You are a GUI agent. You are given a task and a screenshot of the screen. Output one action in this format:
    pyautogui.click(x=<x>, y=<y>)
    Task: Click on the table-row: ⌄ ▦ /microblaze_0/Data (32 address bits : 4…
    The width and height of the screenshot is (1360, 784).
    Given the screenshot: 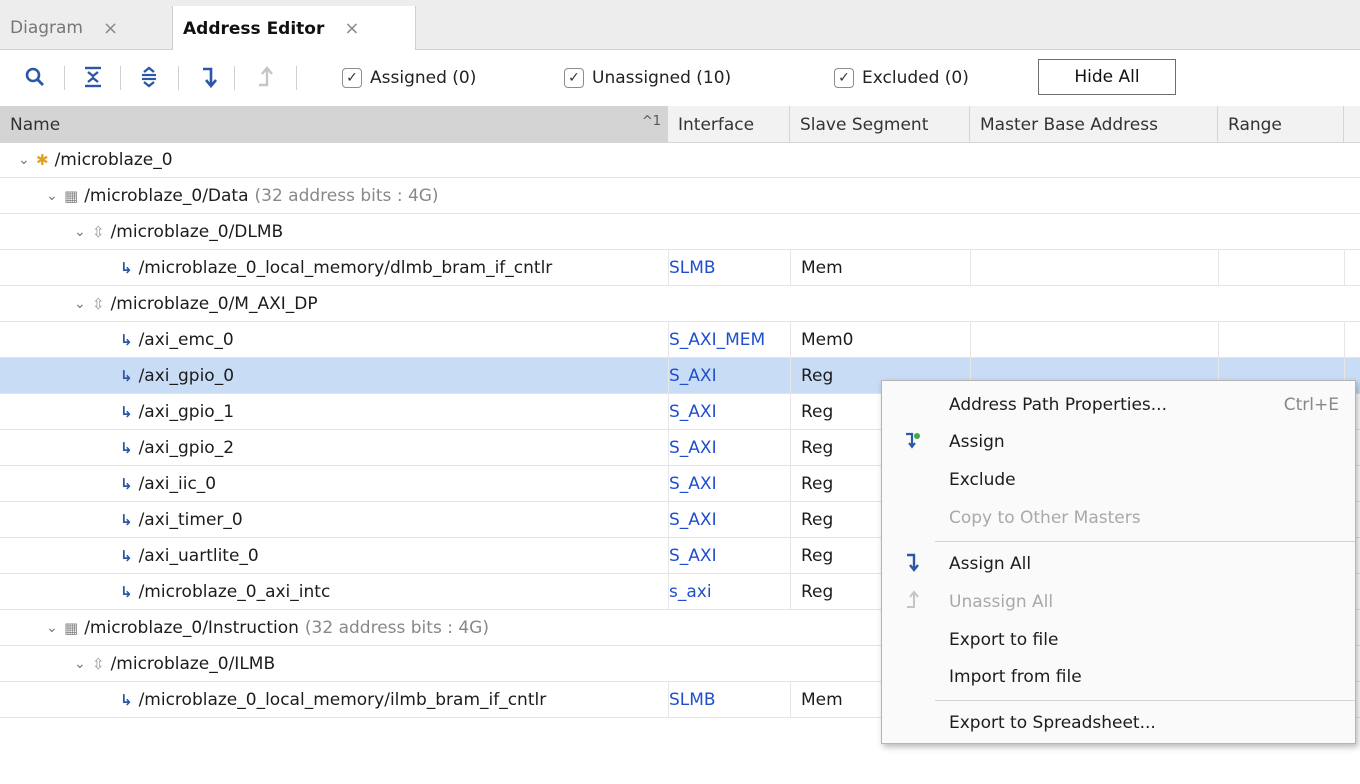 What is the action you would take?
    pyautogui.click(x=680, y=196)
    